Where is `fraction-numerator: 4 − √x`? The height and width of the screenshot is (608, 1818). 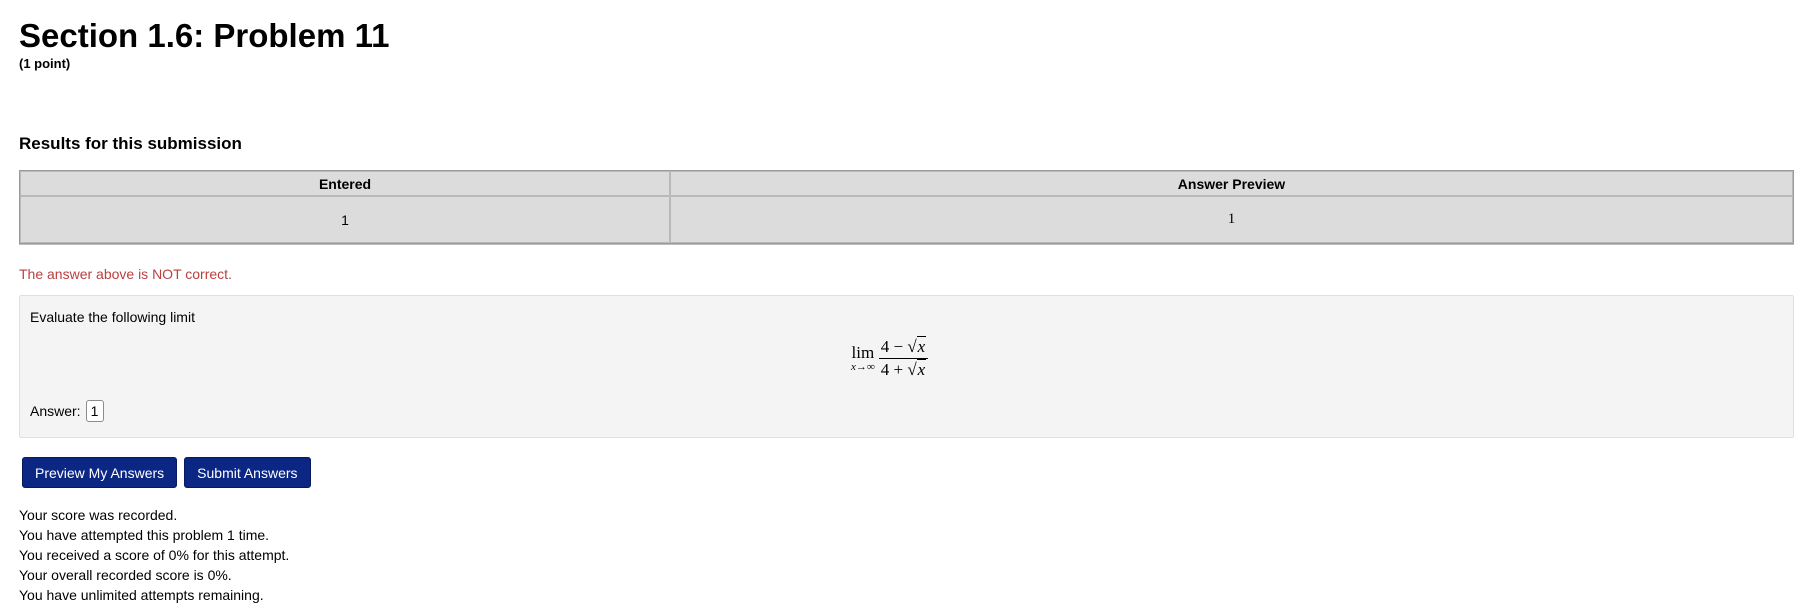 fraction-numerator: 4 − √x is located at coordinates (903, 347).